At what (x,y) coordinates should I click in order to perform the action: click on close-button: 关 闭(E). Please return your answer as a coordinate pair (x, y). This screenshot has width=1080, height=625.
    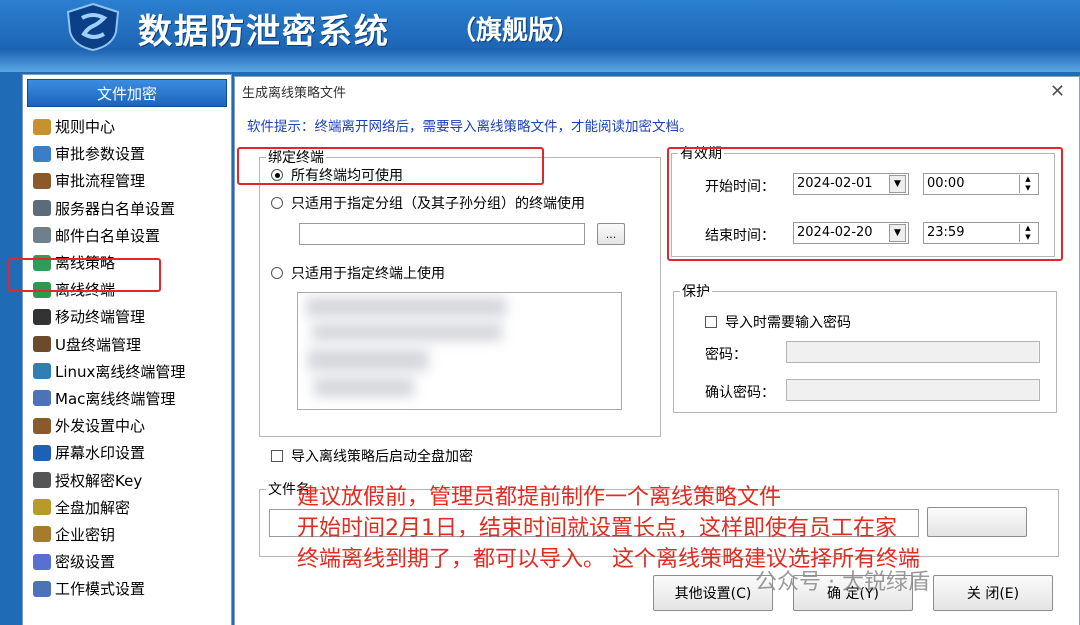
    Looking at the image, I should click on (993, 593).